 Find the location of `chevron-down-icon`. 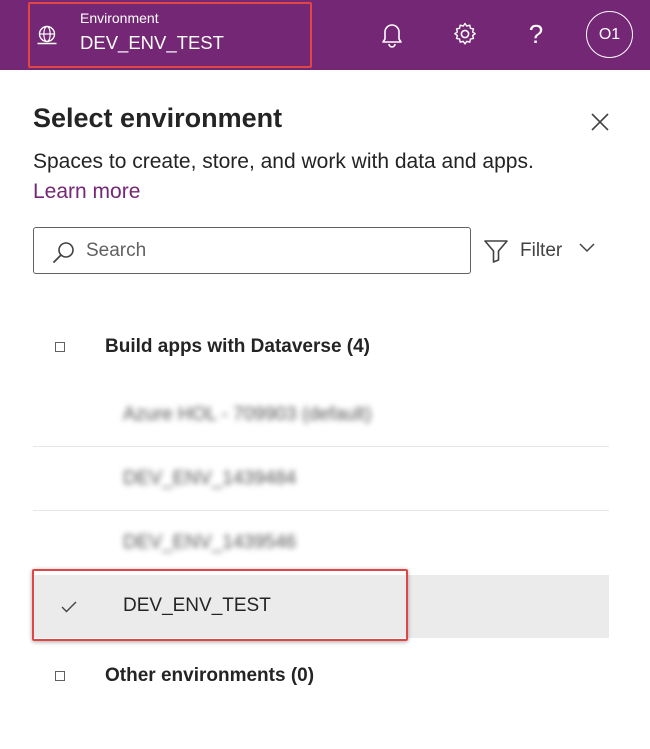

chevron-down-icon is located at coordinates (587, 248).